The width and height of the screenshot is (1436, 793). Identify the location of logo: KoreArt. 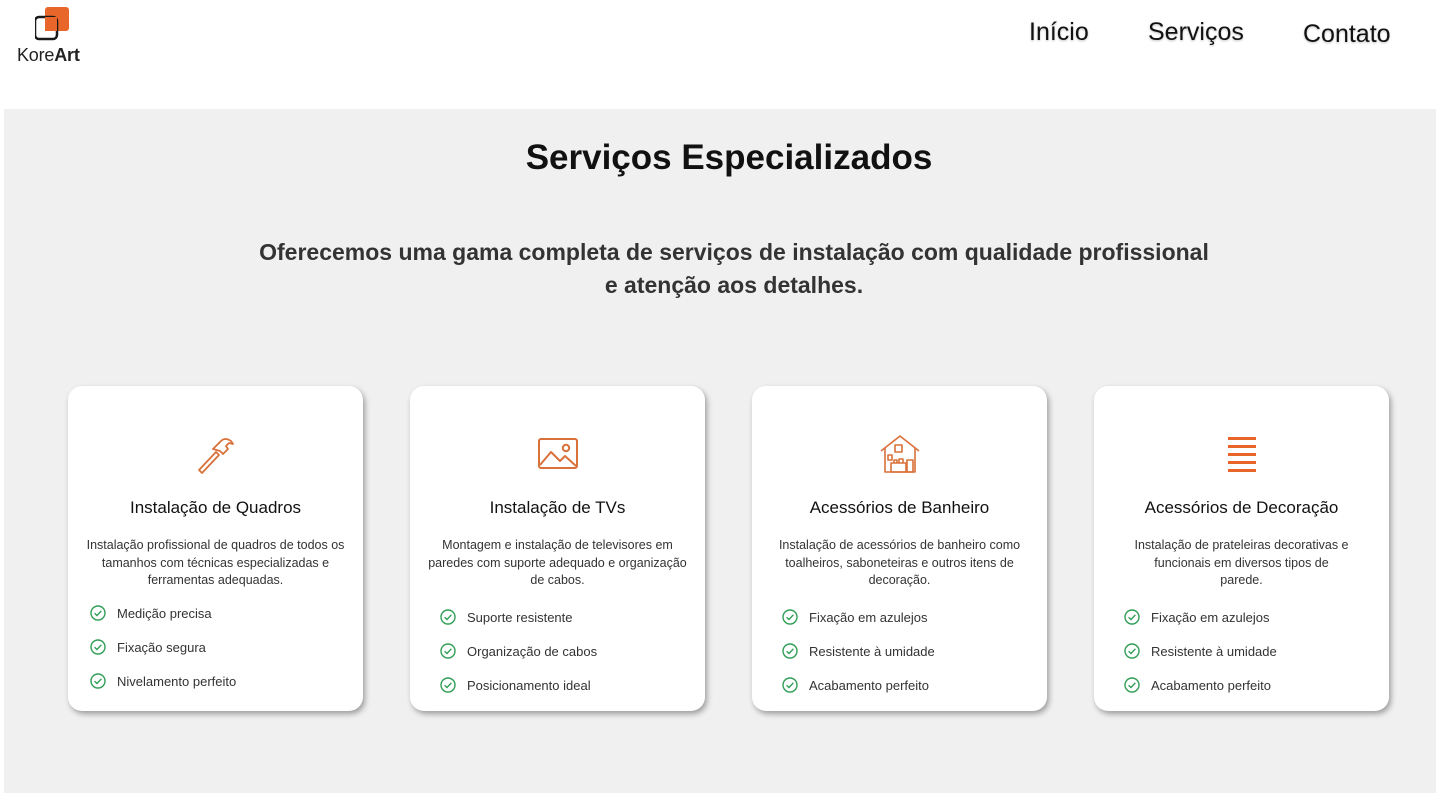
(57, 37).